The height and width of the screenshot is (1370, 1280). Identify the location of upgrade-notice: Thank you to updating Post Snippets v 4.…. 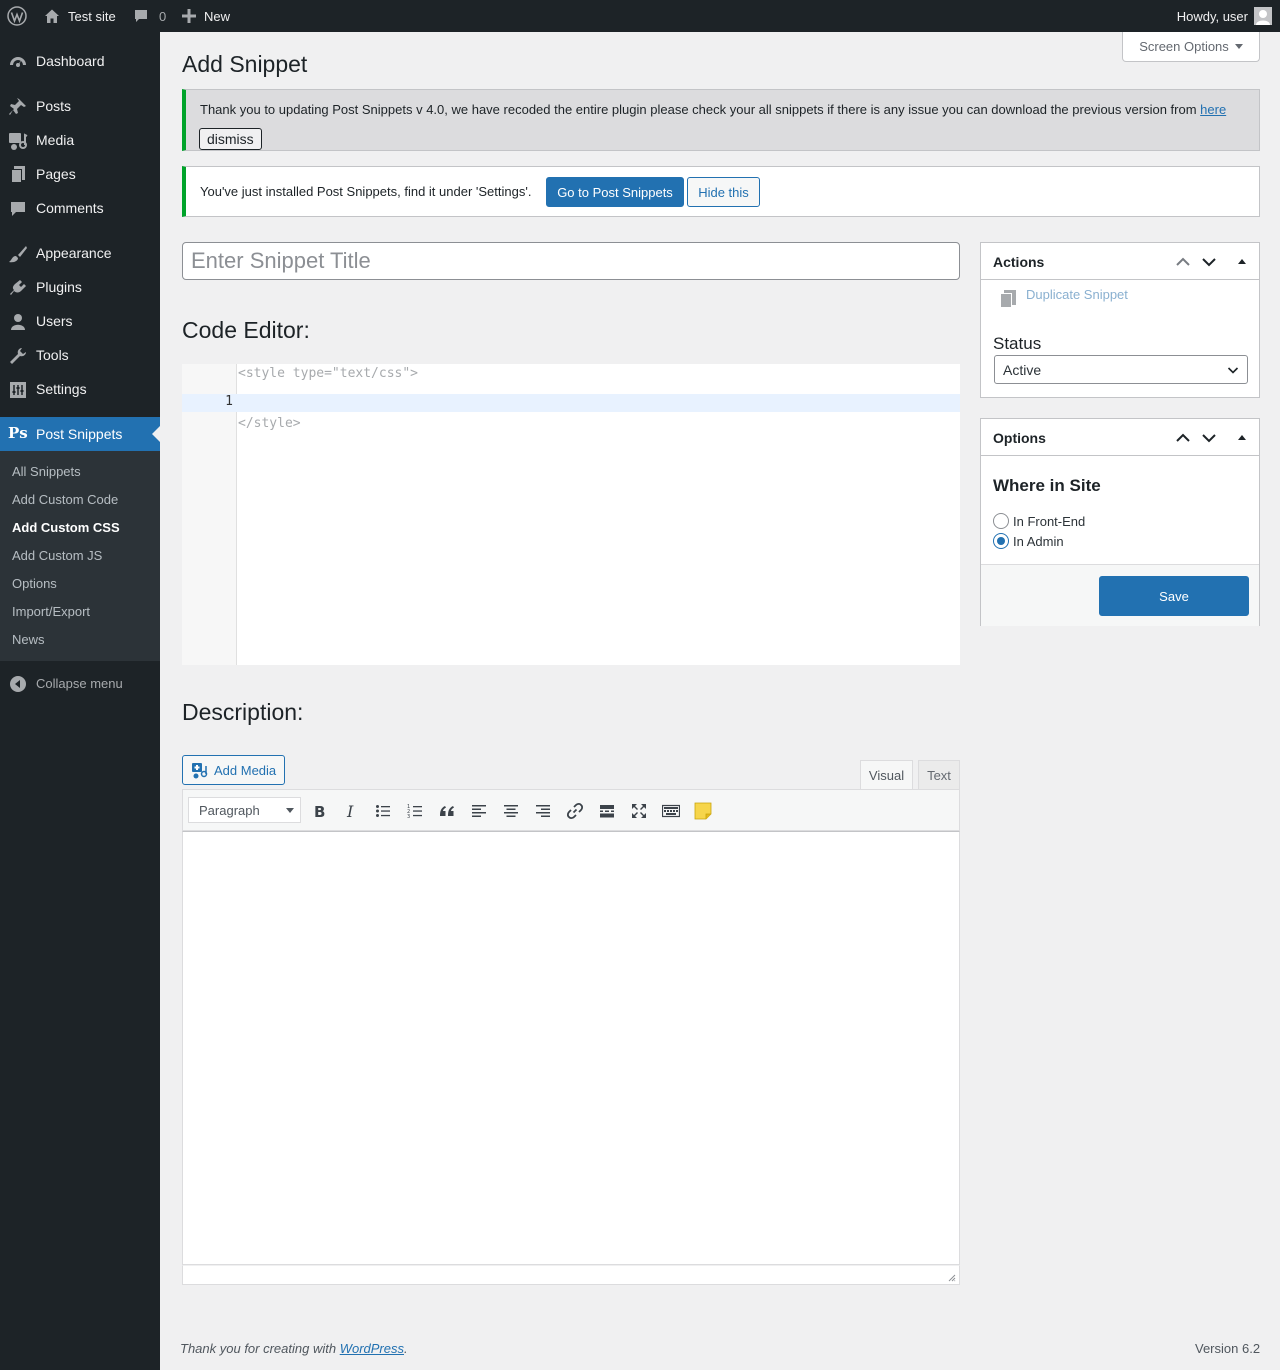
(721, 120).